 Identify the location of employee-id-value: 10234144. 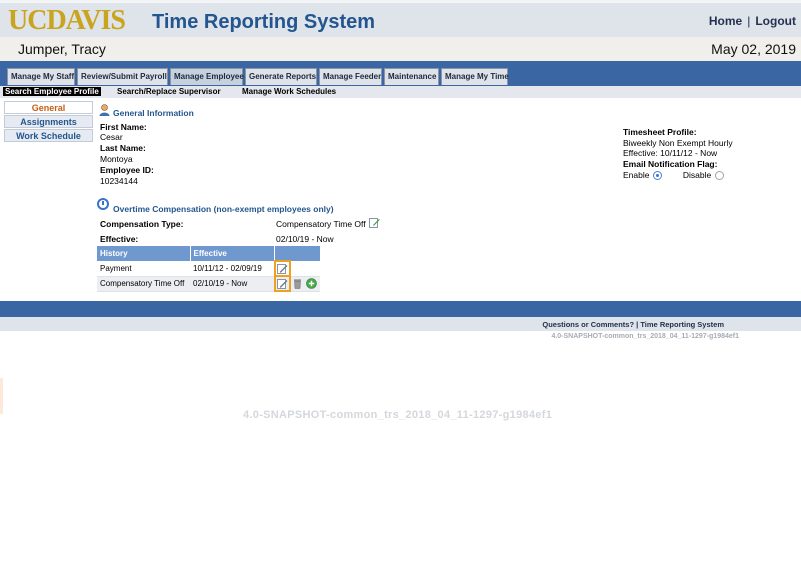
(119, 181).